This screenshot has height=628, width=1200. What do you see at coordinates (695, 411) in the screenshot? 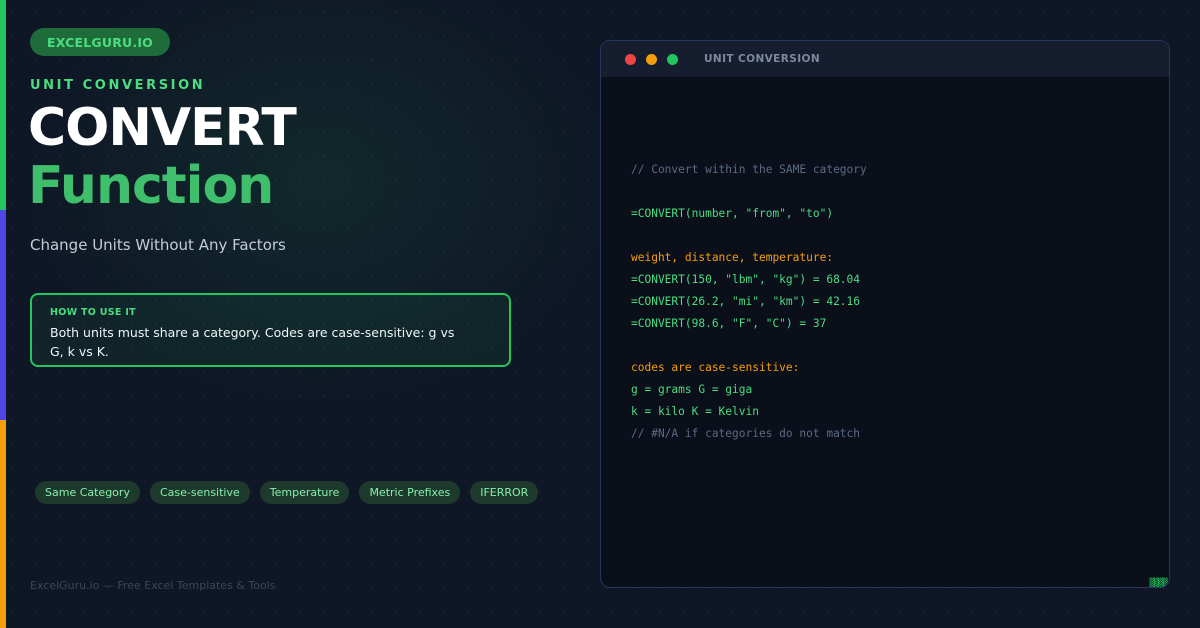
I see `code-line: k = kilo K = Kelvin` at bounding box center [695, 411].